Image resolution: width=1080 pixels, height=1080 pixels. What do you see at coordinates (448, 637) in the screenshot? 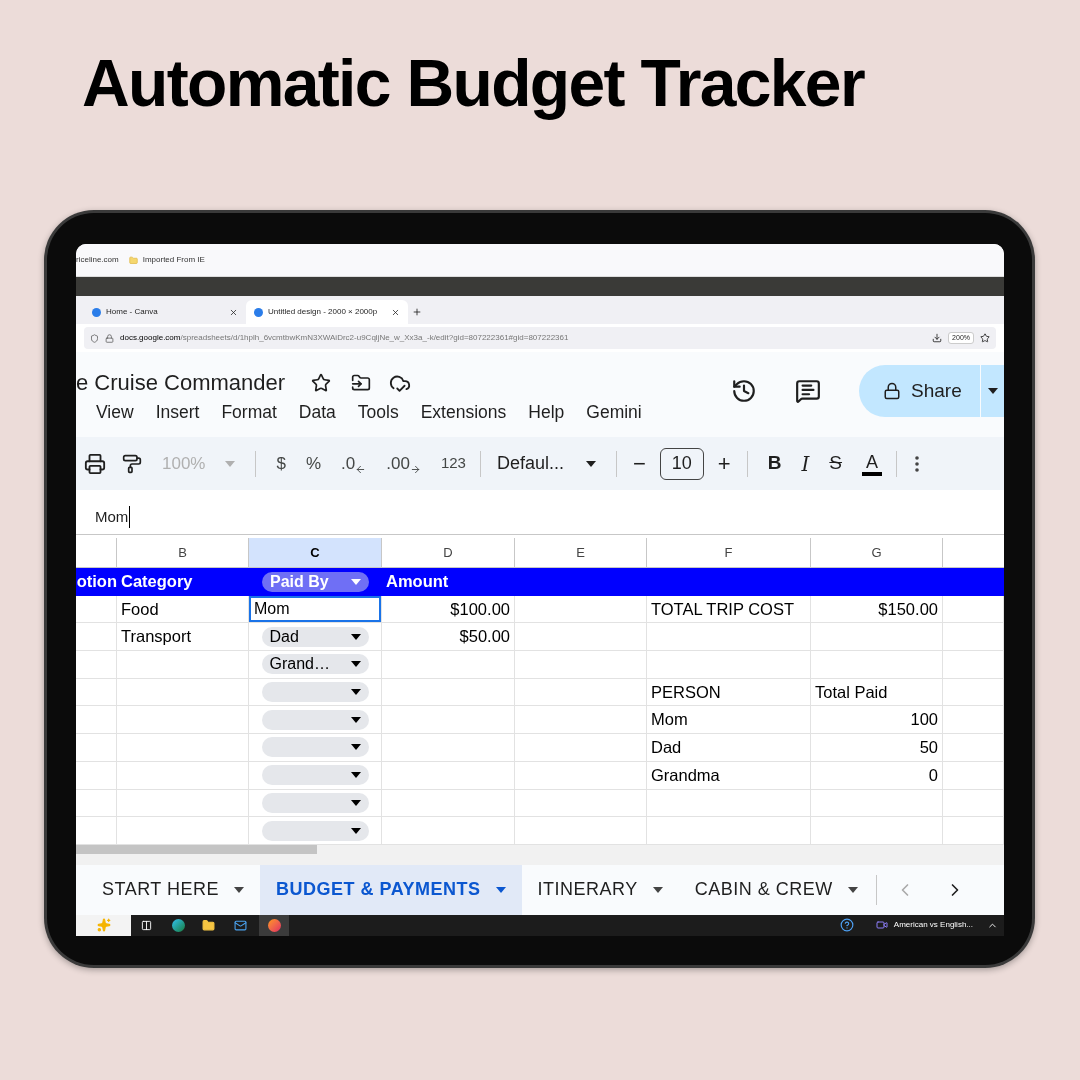
I see `table-cell: $50.00` at bounding box center [448, 637].